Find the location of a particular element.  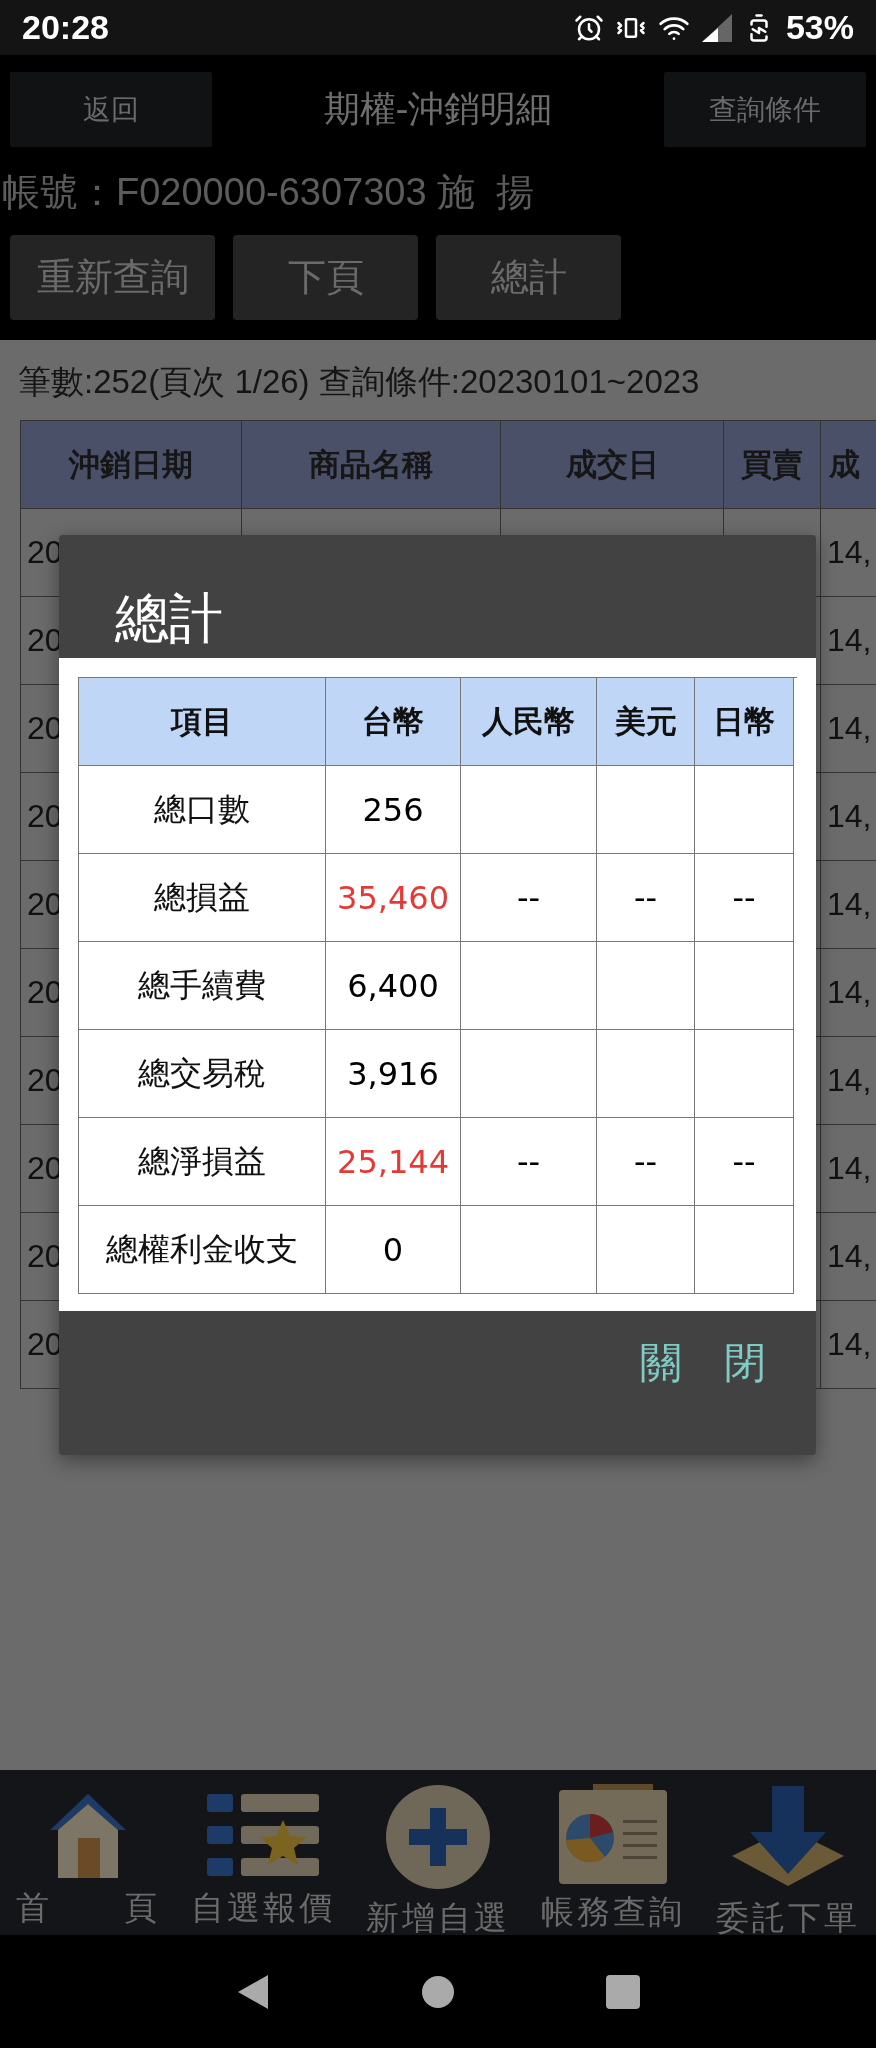

table-cell: 總交易稅 is located at coordinates (202, 1074).